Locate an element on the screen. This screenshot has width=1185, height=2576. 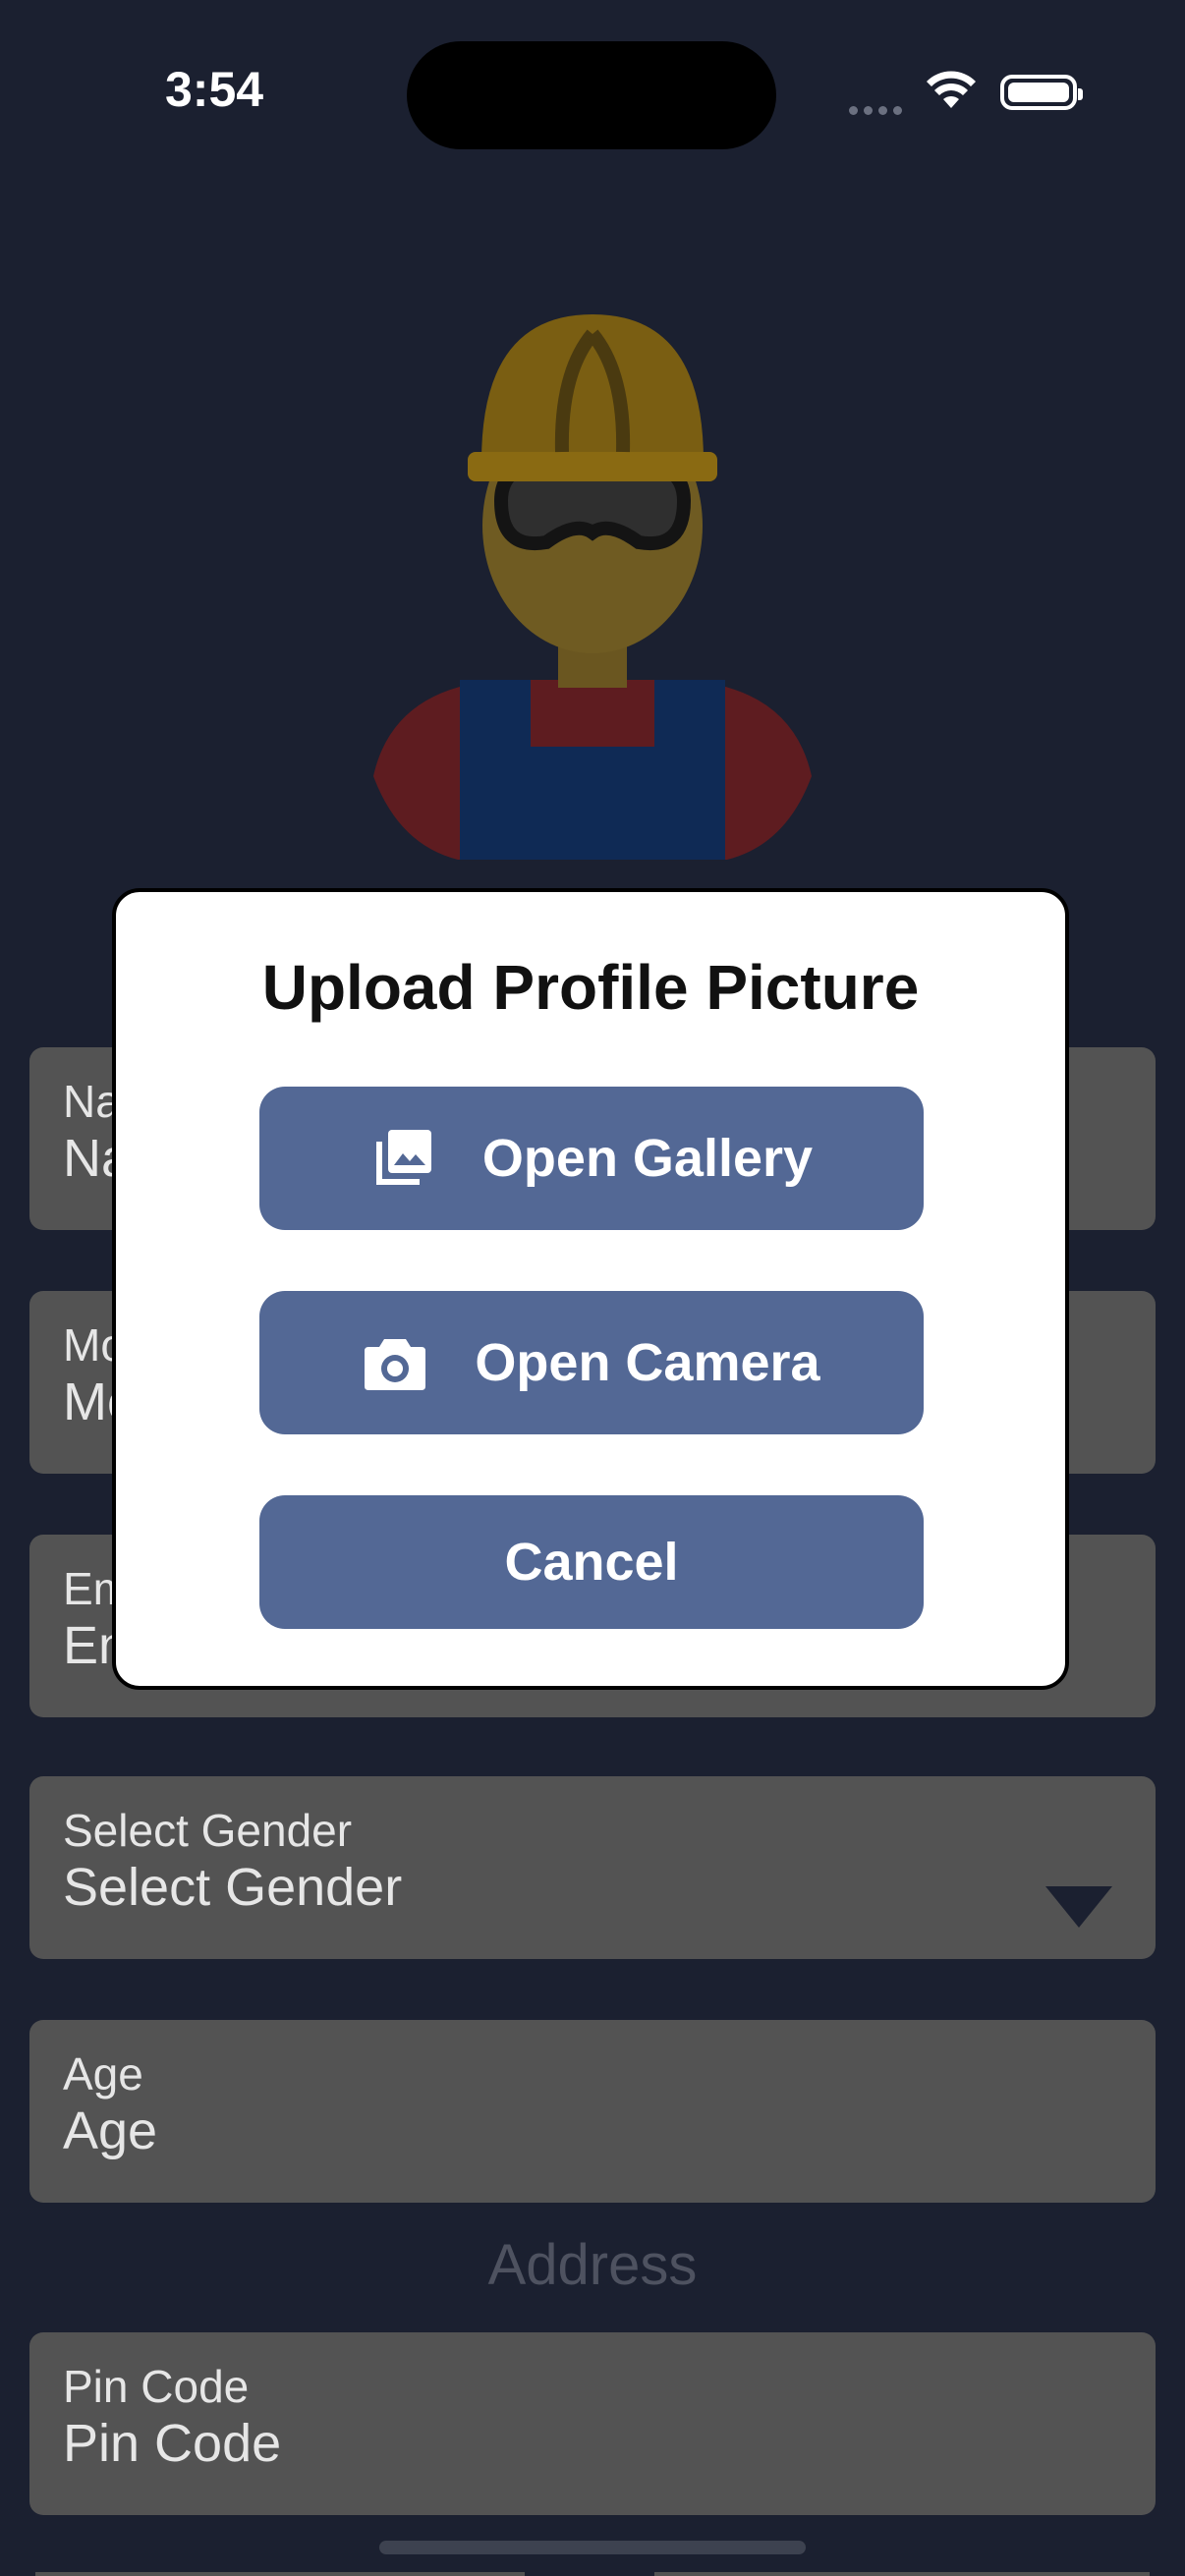
wifi-icon is located at coordinates (952, 89).